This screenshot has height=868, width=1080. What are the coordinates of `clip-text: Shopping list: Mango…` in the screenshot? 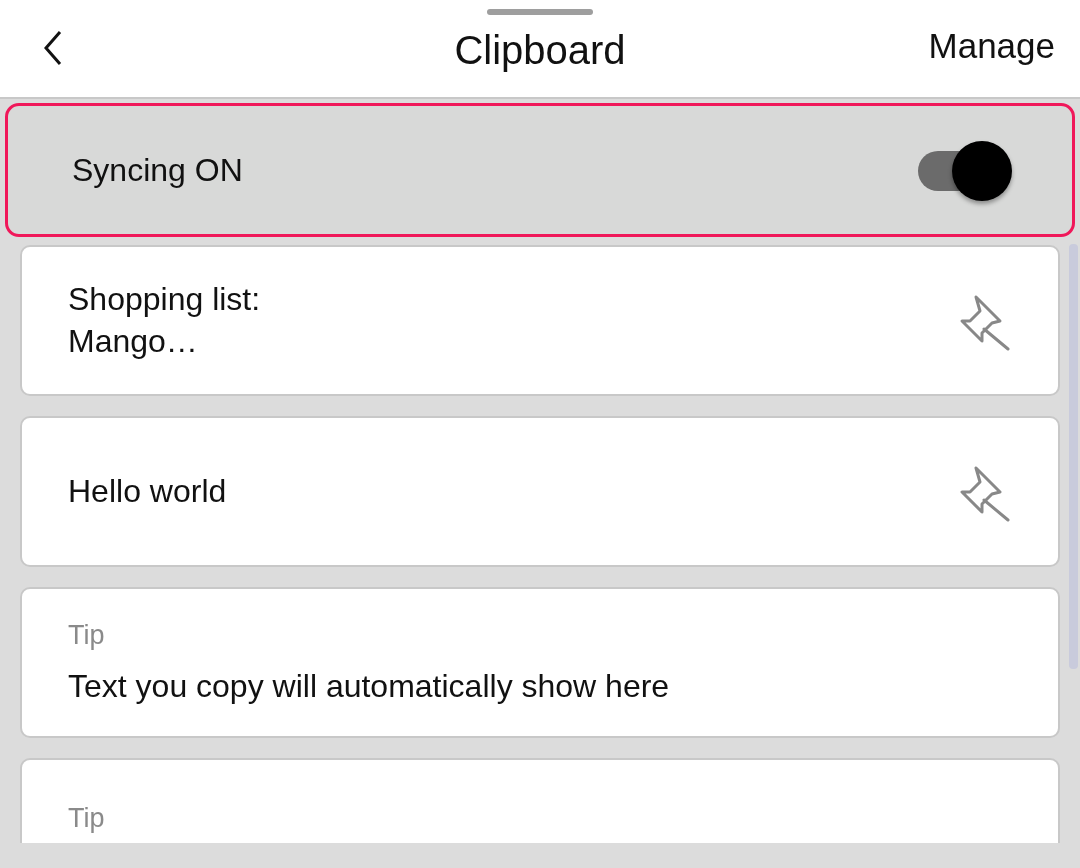 It's located at (164, 320).